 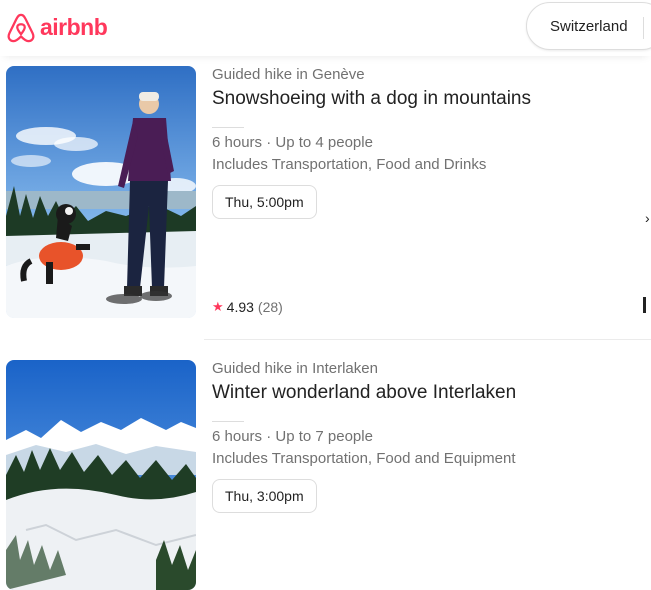 What do you see at coordinates (288, 74) in the screenshot?
I see `listing-category: Guided hike in Genève` at bounding box center [288, 74].